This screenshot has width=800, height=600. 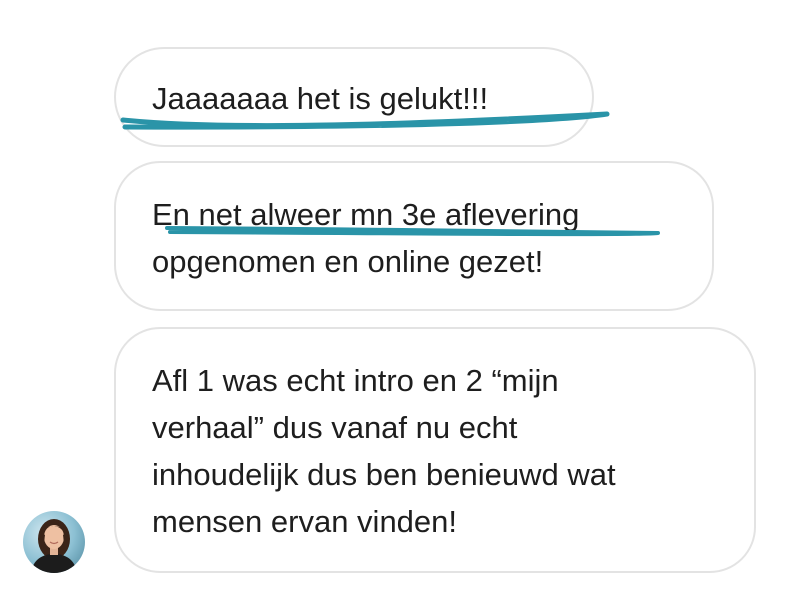 What do you see at coordinates (320, 98) in the screenshot?
I see `message-text-1: Jaaaaaaa het is gelukt!!!` at bounding box center [320, 98].